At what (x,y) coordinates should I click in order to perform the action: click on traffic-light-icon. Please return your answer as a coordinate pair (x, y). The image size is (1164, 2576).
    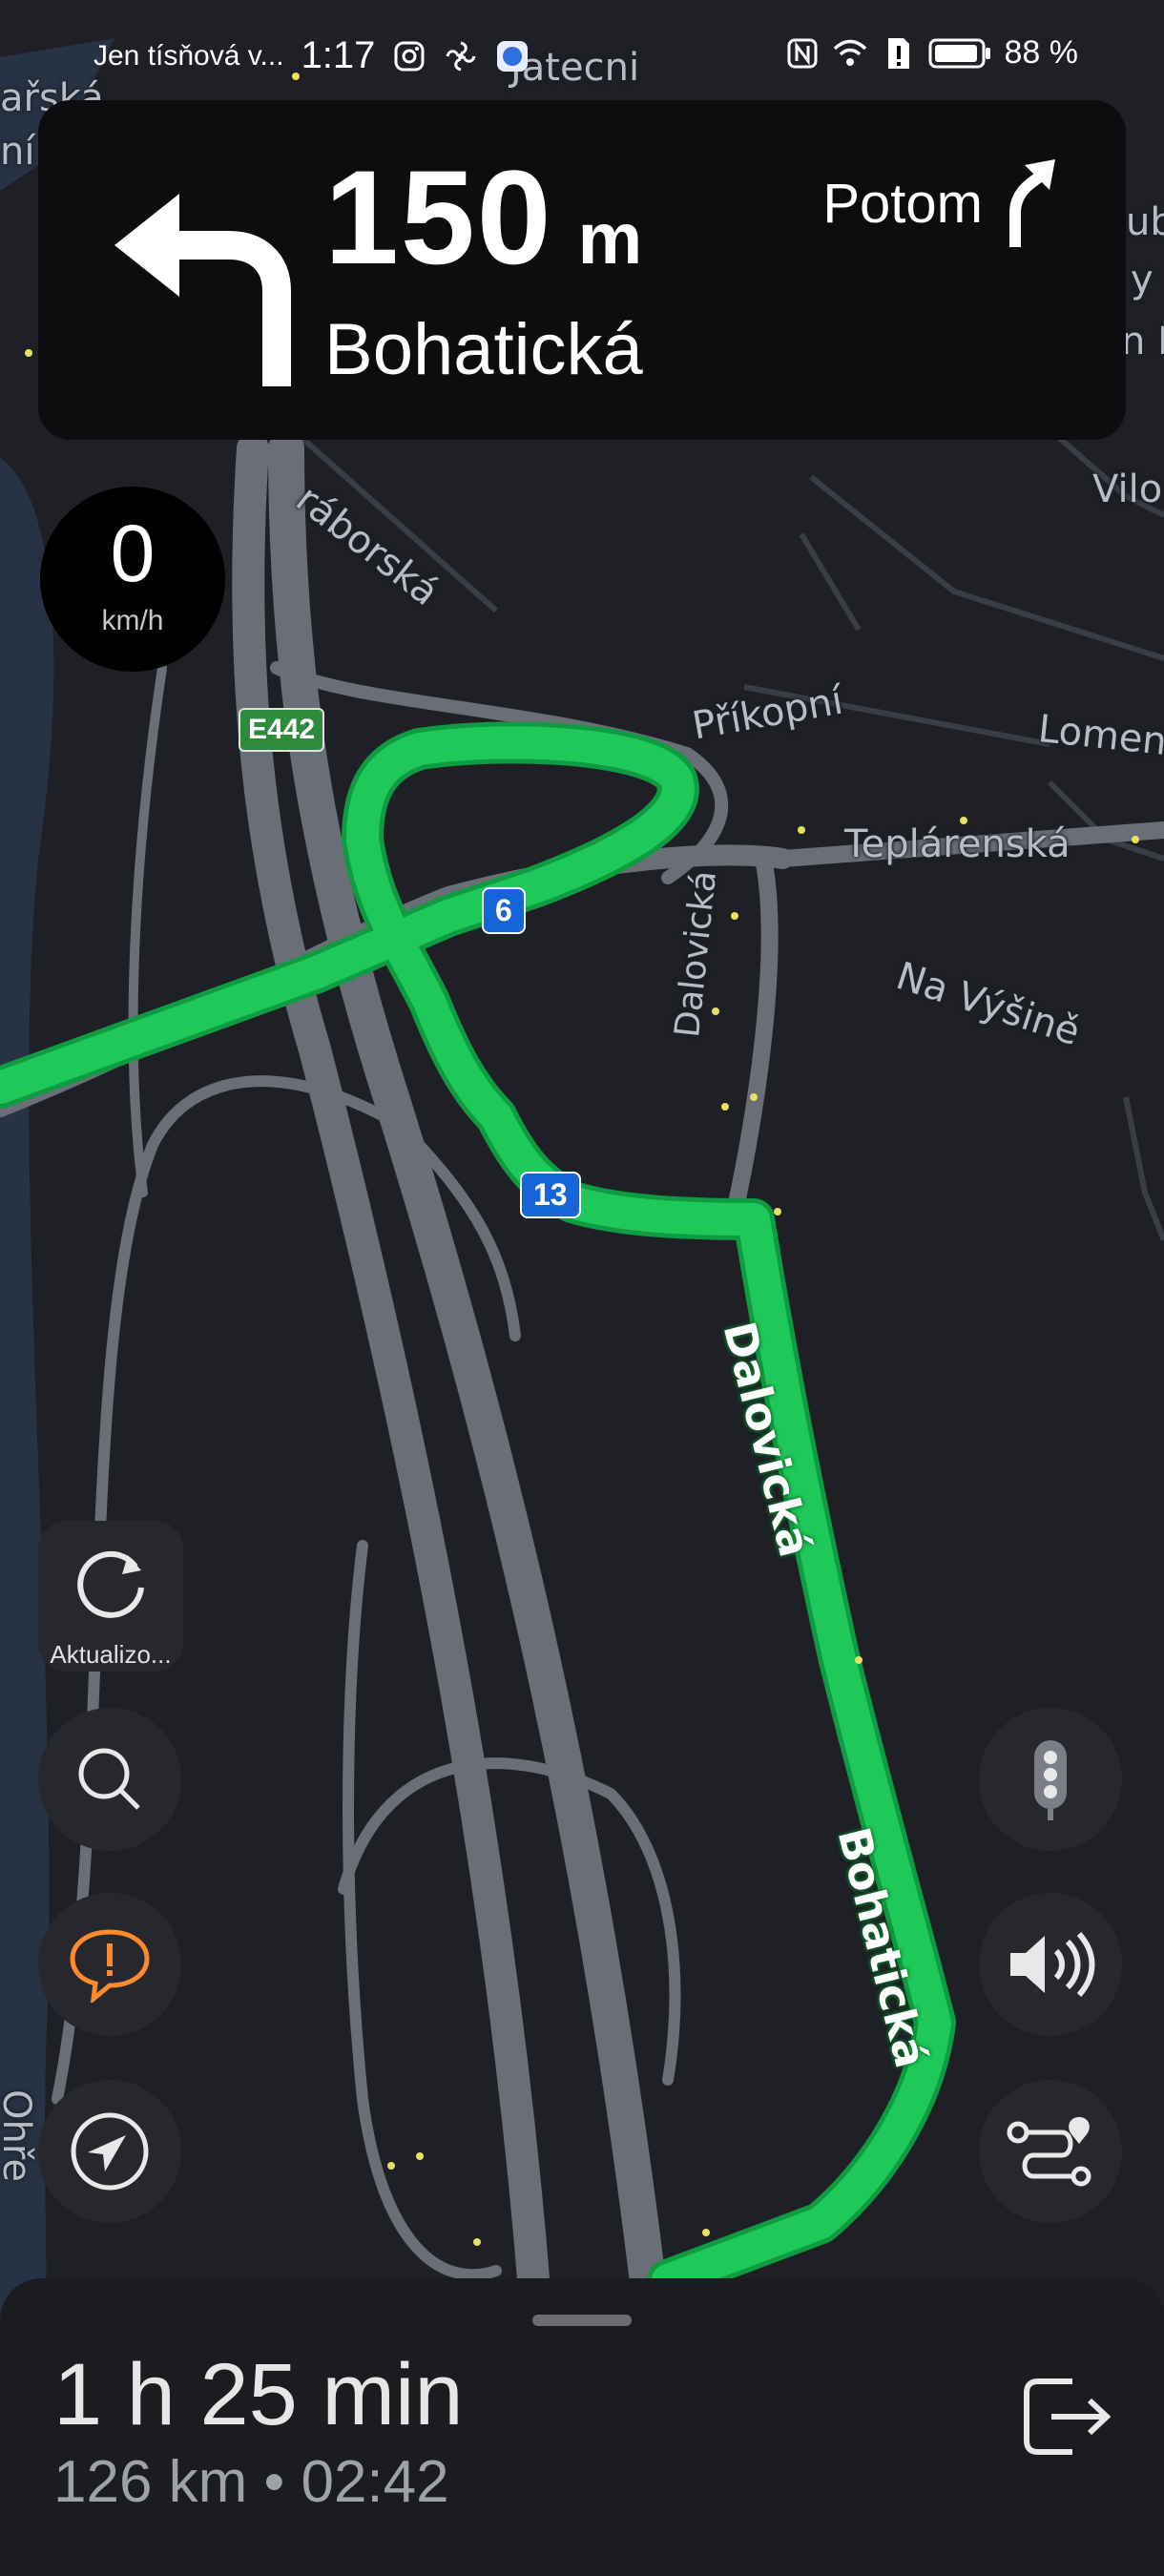
    Looking at the image, I should click on (1050, 1780).